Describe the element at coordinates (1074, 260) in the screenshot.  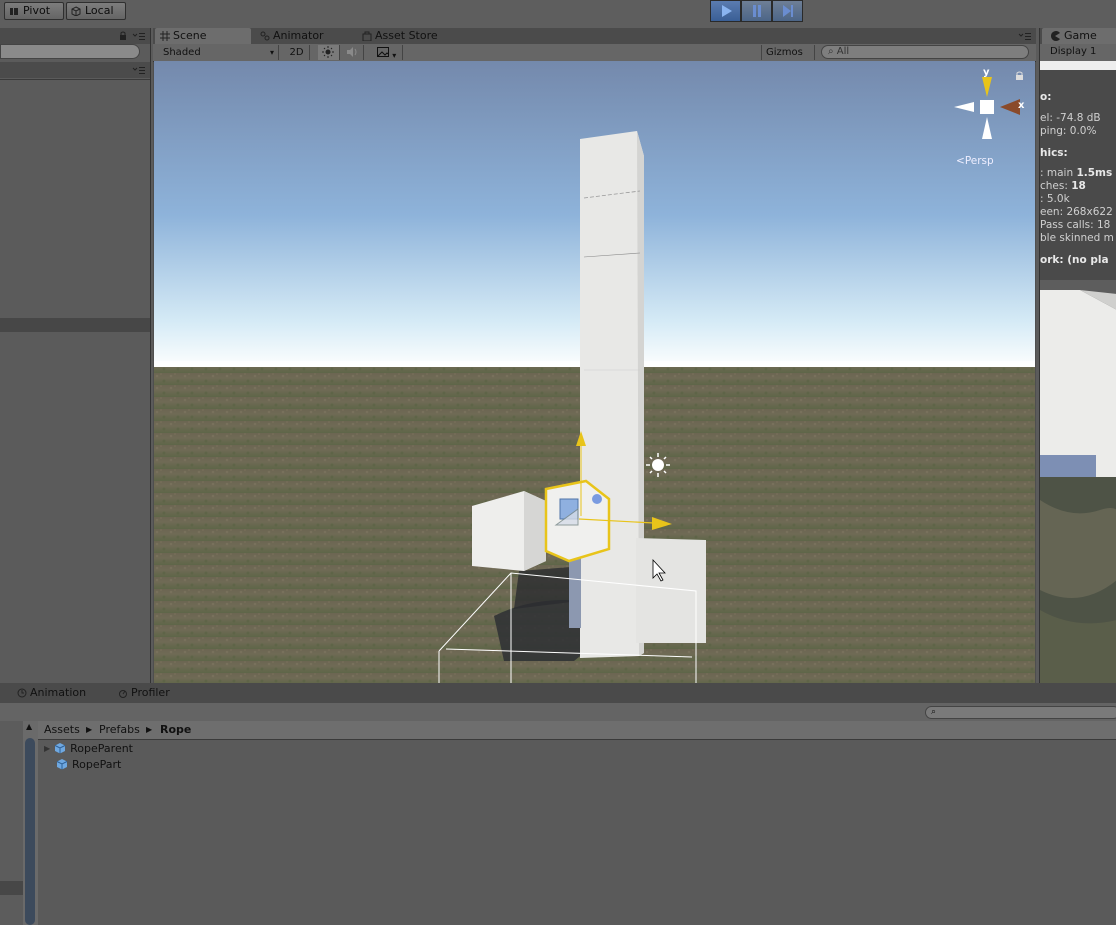
I see `stat-network: ork: (no pla` at that location.